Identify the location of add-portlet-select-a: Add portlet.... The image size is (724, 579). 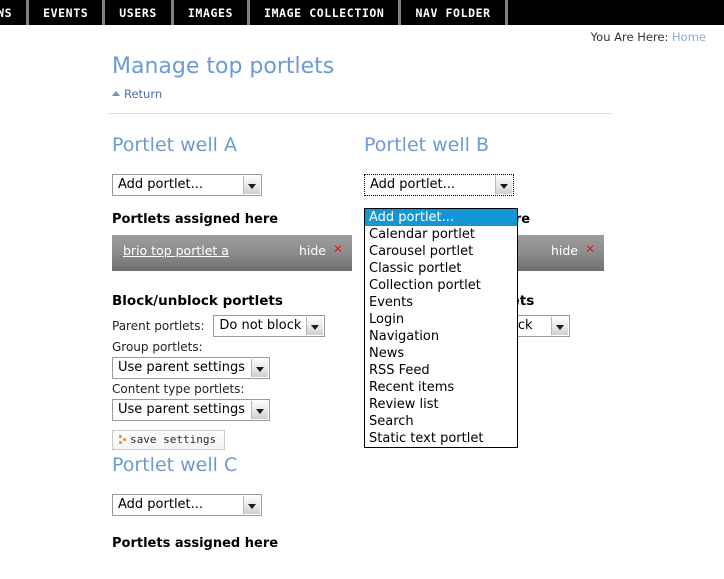
(187, 185).